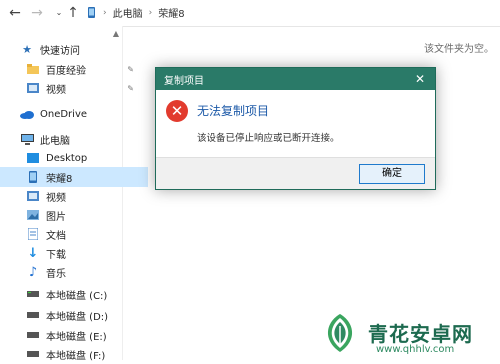 The image size is (500, 364). Describe the element at coordinates (37, 13) in the screenshot. I see `forward-button: →` at that location.